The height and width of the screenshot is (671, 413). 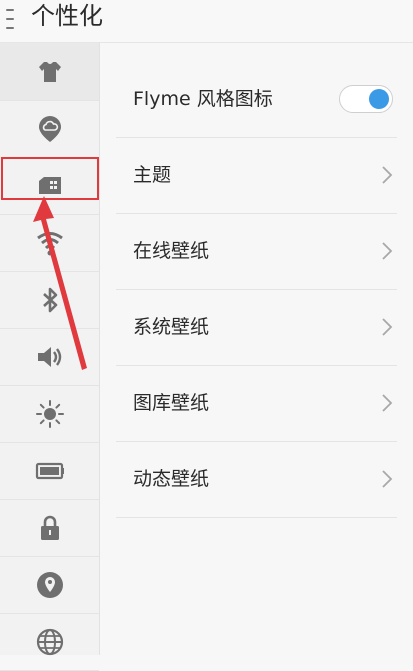 I want to click on lock-icon, so click(x=49, y=527).